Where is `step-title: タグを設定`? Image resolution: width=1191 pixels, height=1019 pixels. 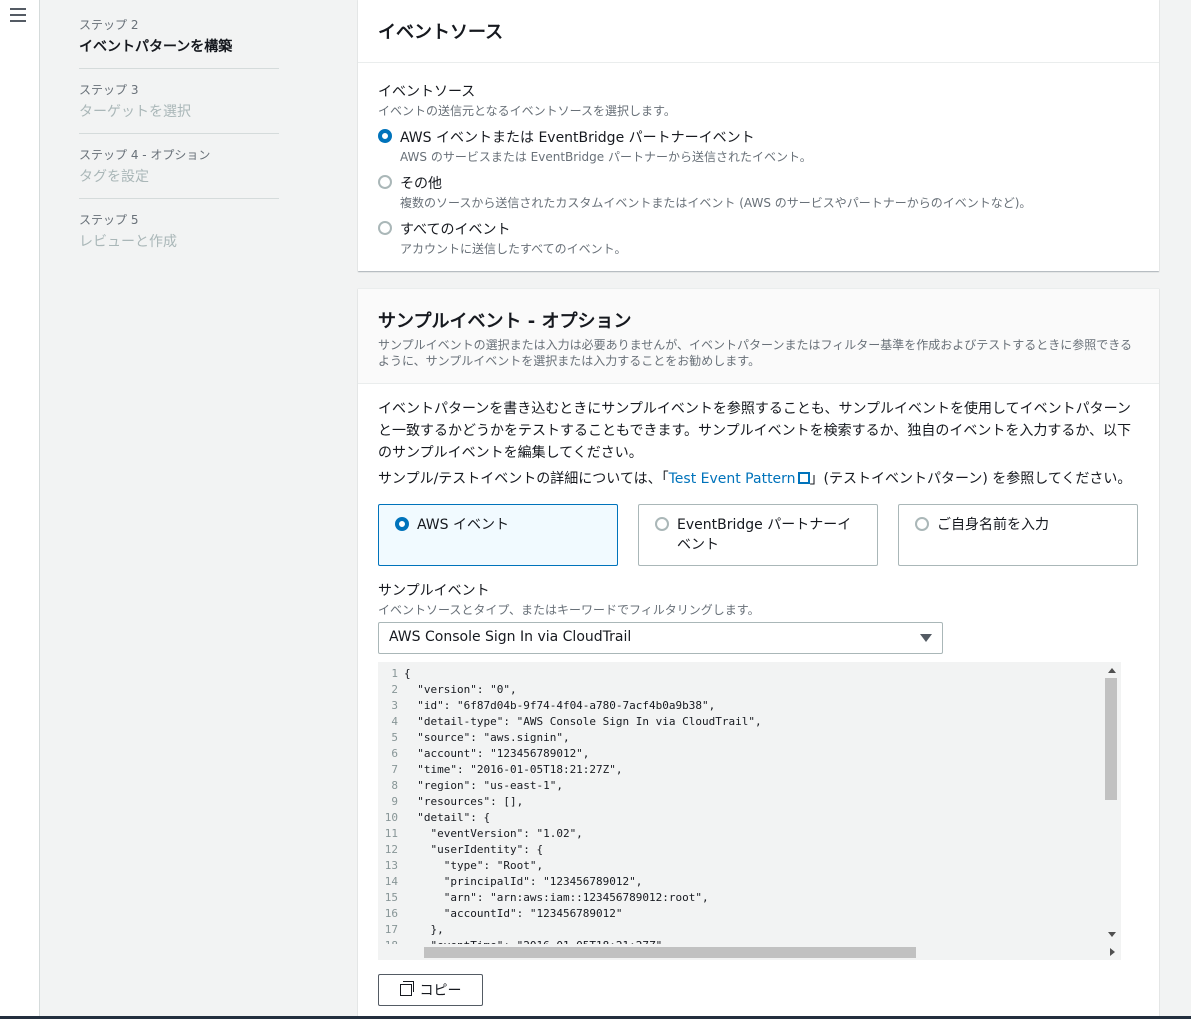 step-title: タグを設定 is located at coordinates (114, 177).